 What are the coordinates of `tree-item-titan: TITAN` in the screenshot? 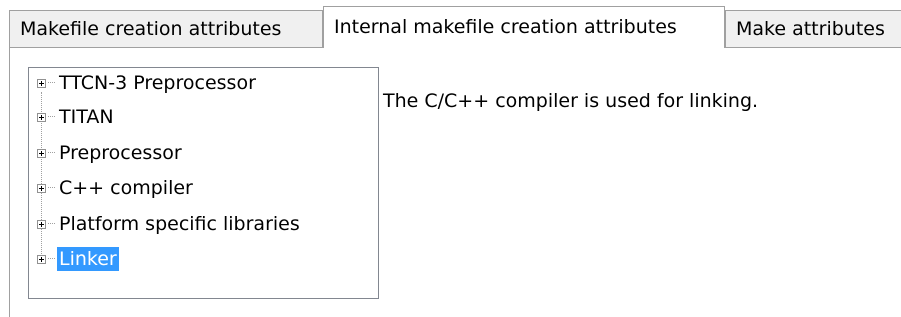 It's located at (76, 117).